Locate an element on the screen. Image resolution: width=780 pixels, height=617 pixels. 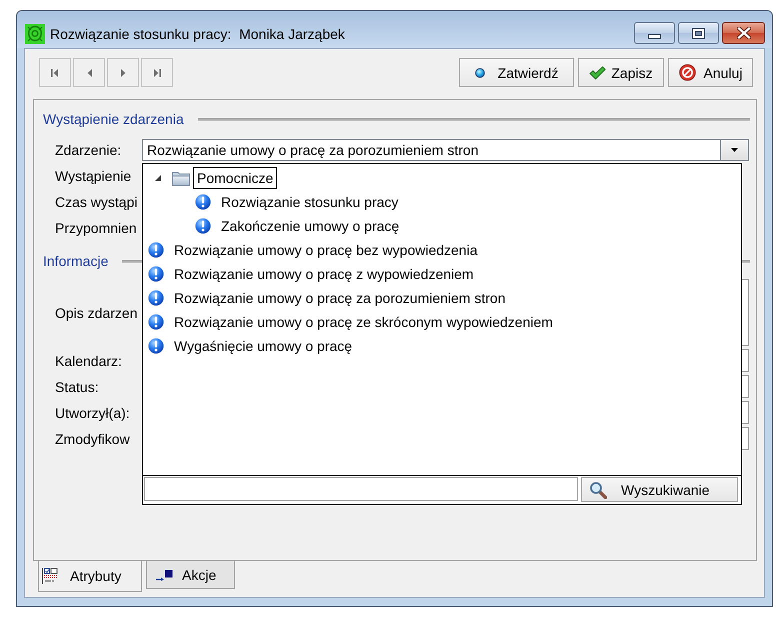
skip-start-icon is located at coordinates (55, 73).